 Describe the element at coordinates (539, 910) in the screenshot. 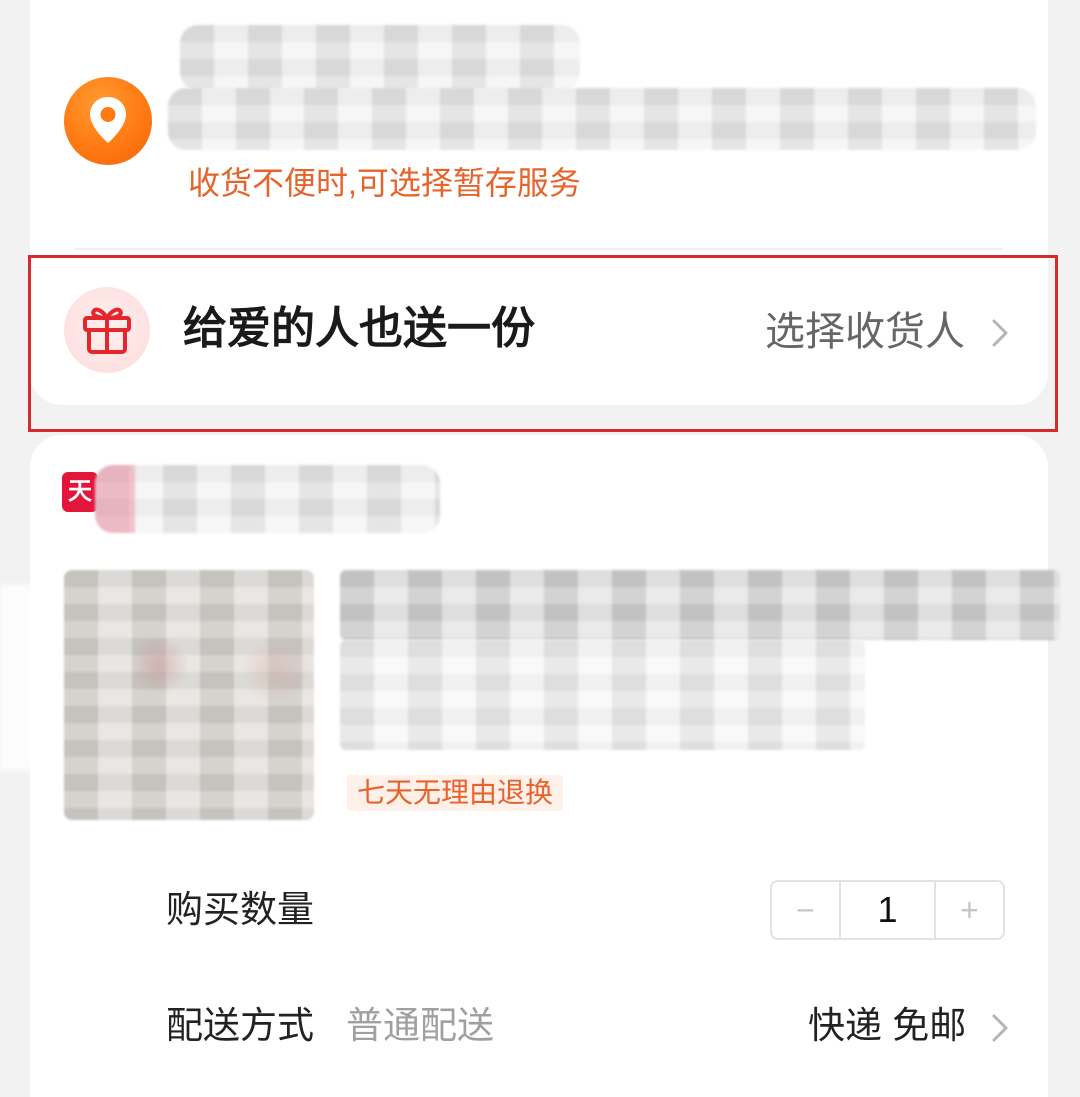

I see `quantity-row: 购买数量 − 1 +` at that location.